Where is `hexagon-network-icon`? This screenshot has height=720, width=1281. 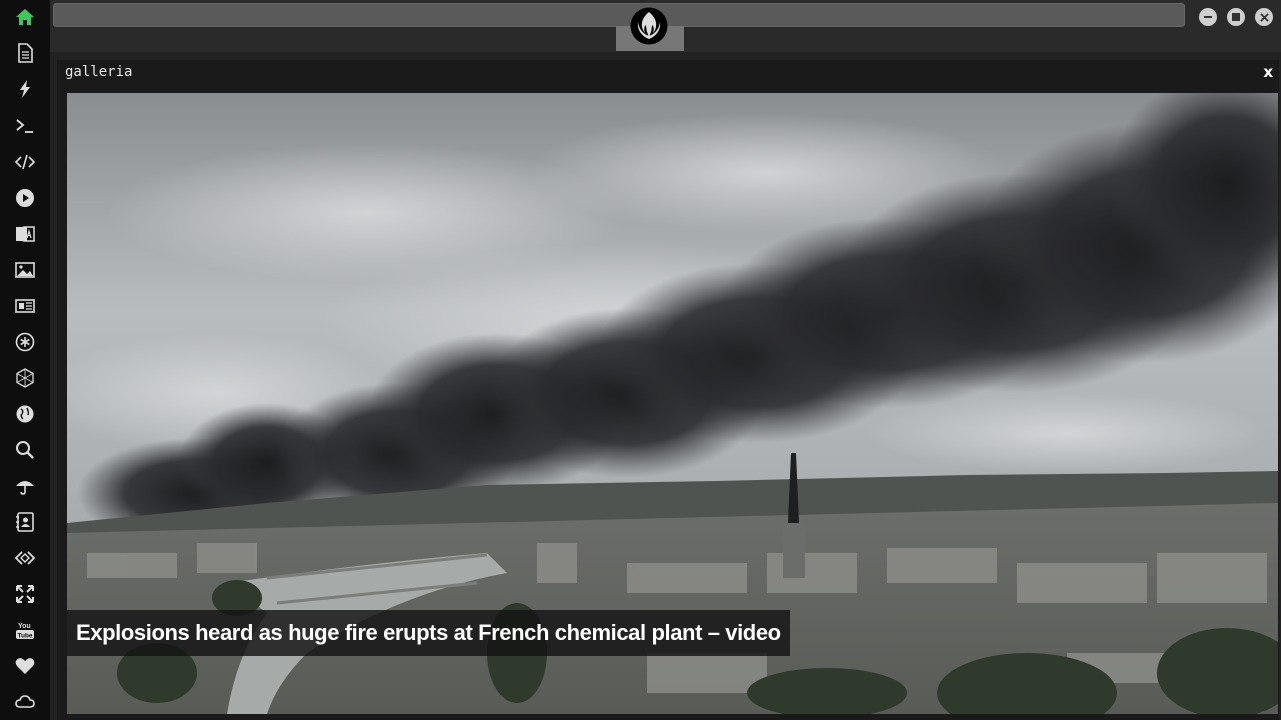 hexagon-network-icon is located at coordinates (25, 378).